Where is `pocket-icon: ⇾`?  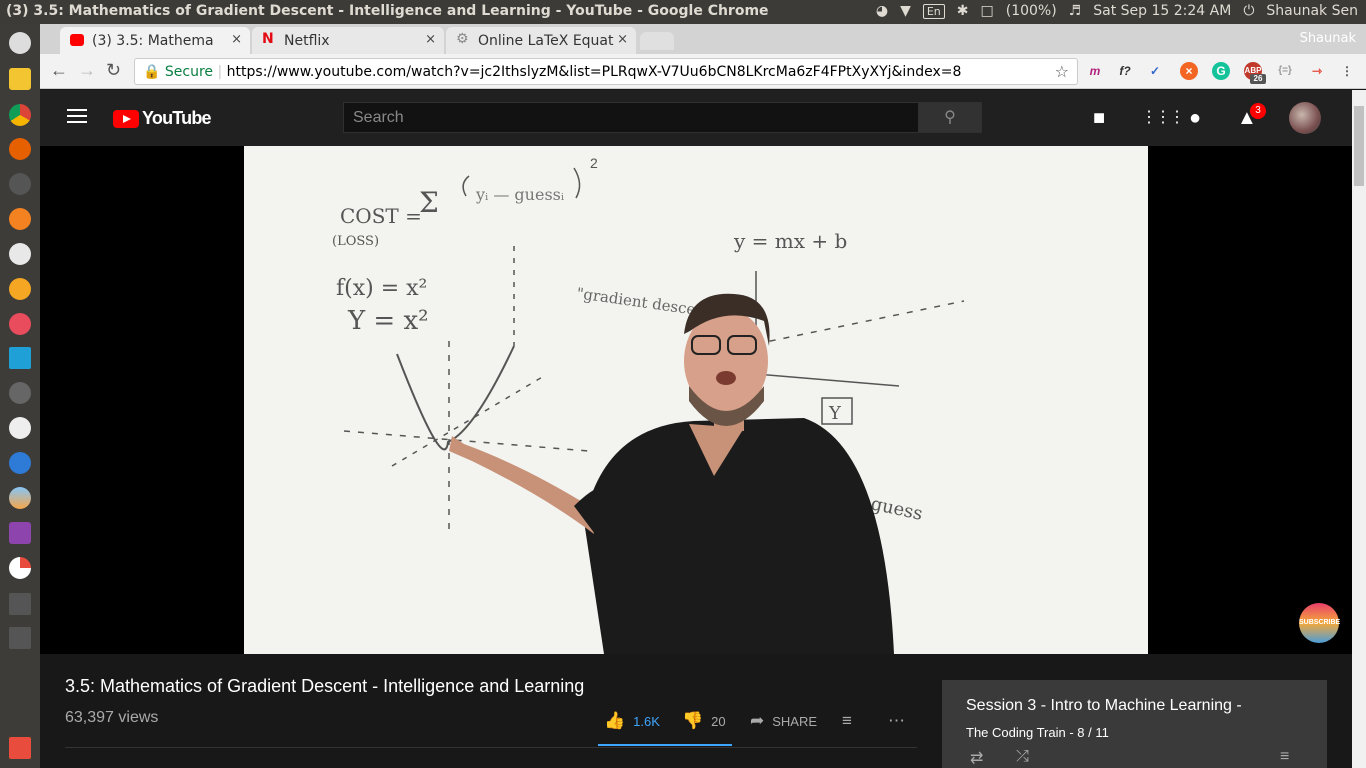 pocket-icon: ⇾ is located at coordinates (1317, 71).